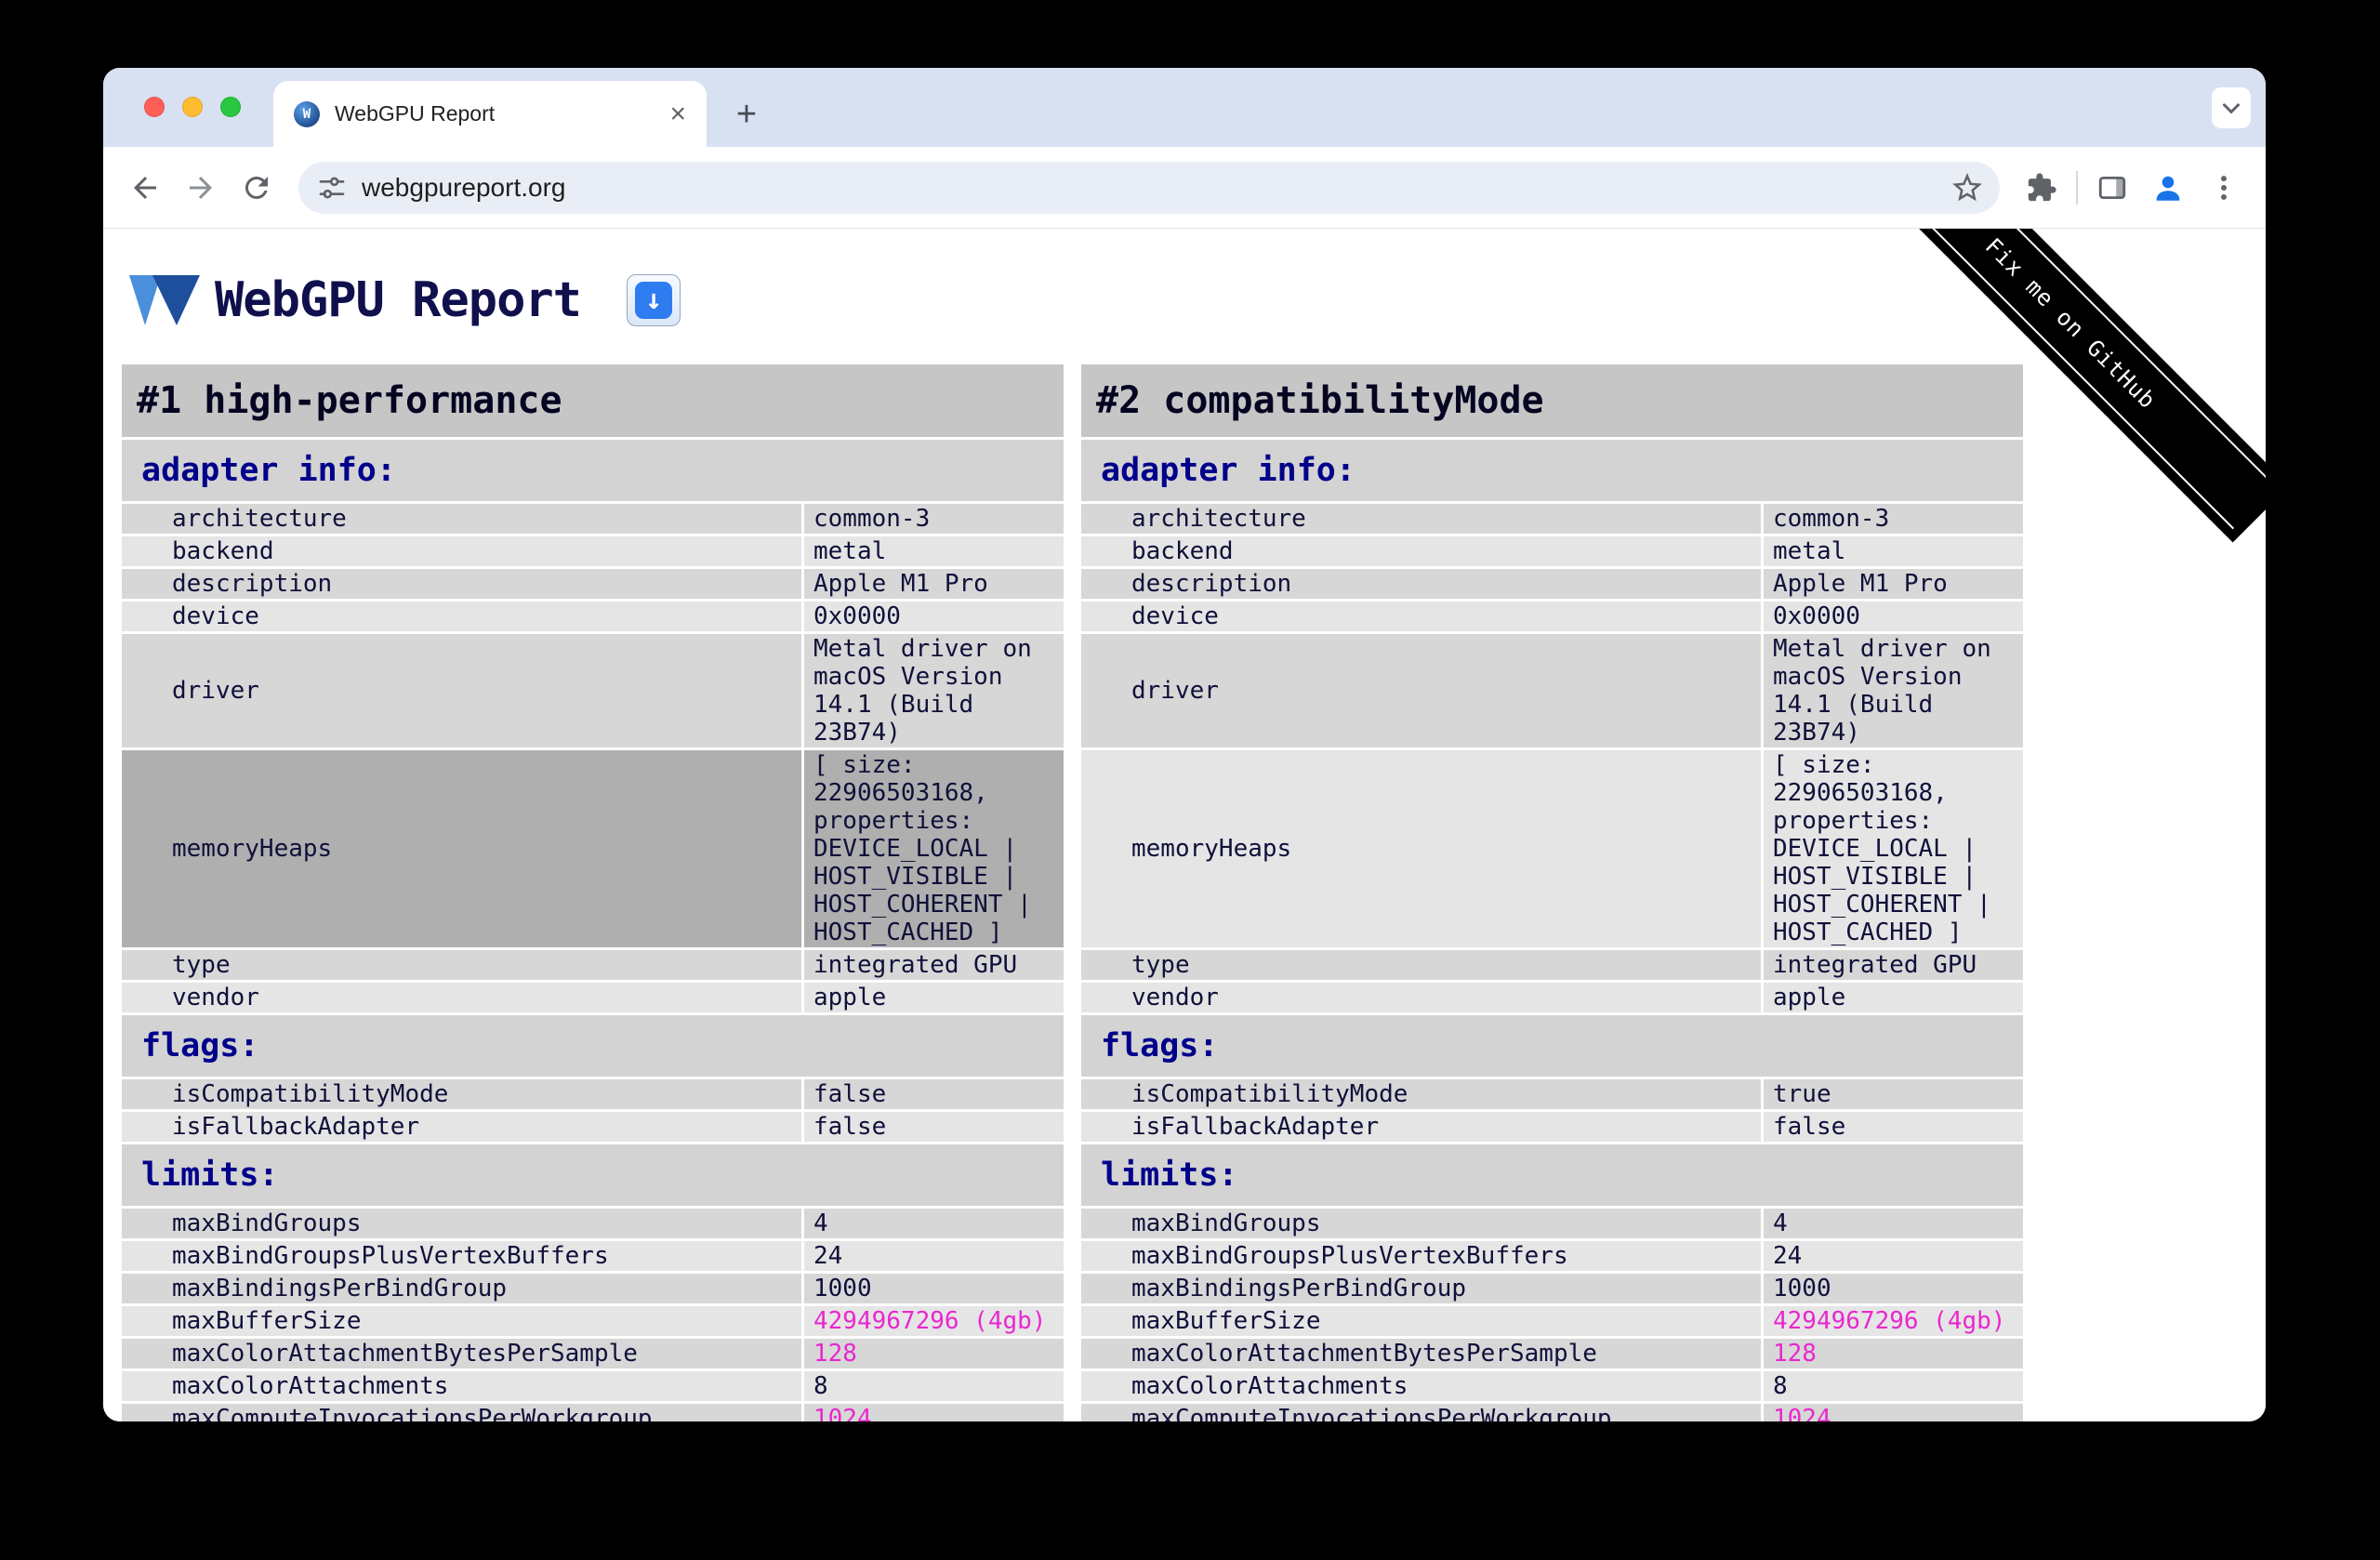 This screenshot has height=1560, width=2380. I want to click on download-report-button: ↓, so click(654, 300).